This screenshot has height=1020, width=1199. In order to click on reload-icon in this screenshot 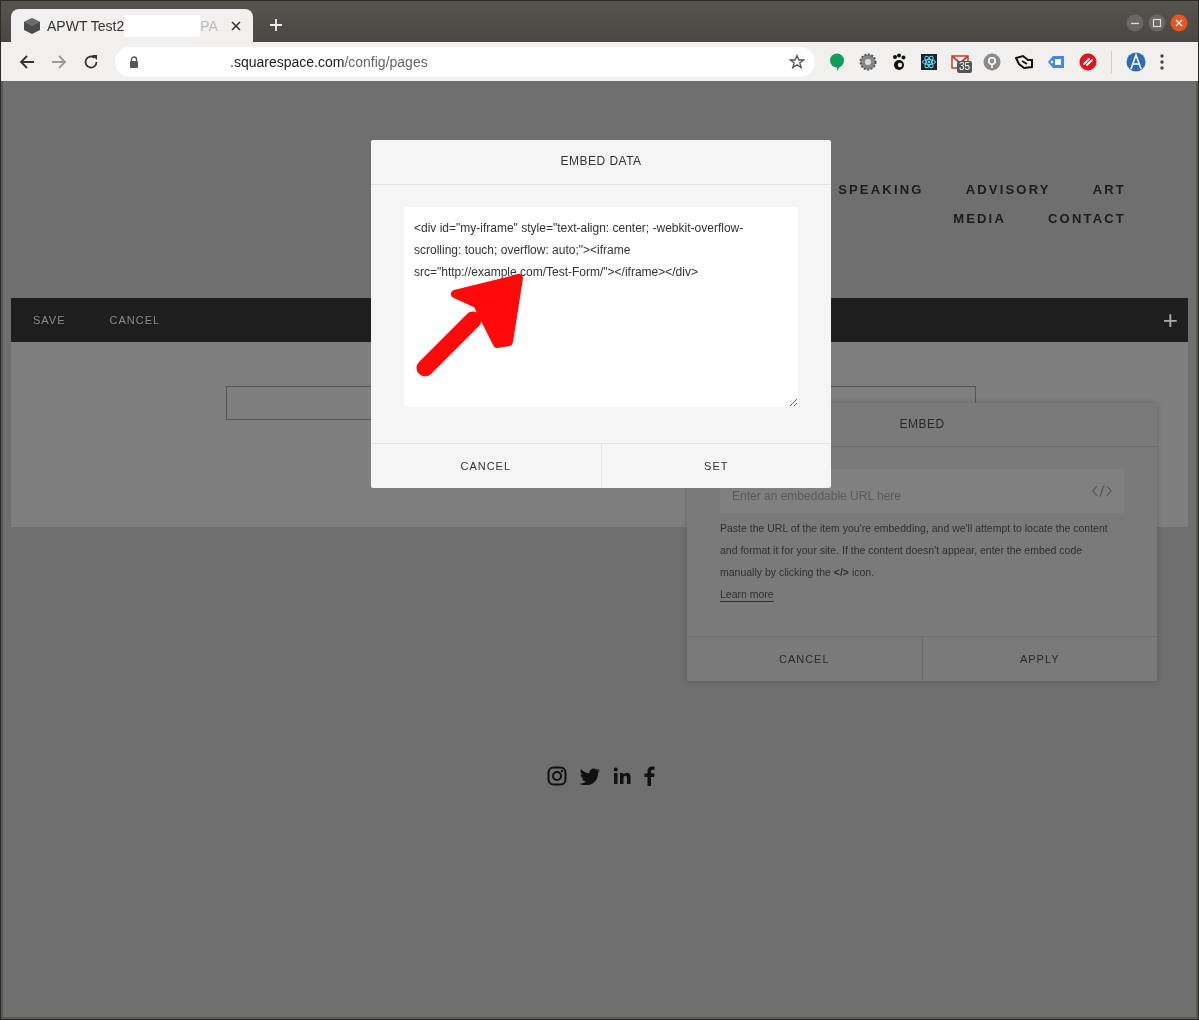, I will do `click(91, 61)`.